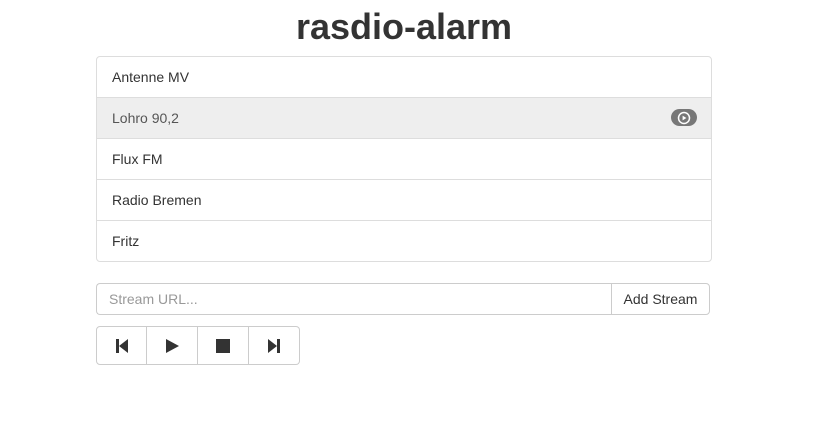 This screenshot has width=823, height=434. I want to click on page-title: rasdio-alarm, so click(404, 26).